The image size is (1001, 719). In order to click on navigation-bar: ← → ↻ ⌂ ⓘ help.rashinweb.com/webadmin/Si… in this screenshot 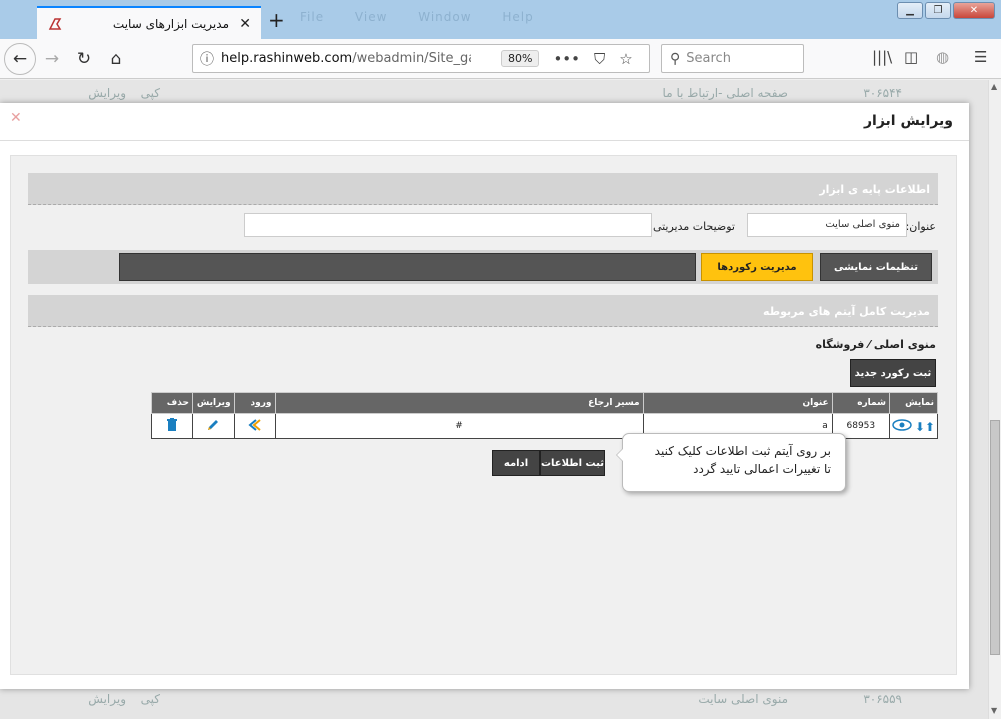, I will do `click(500, 59)`.